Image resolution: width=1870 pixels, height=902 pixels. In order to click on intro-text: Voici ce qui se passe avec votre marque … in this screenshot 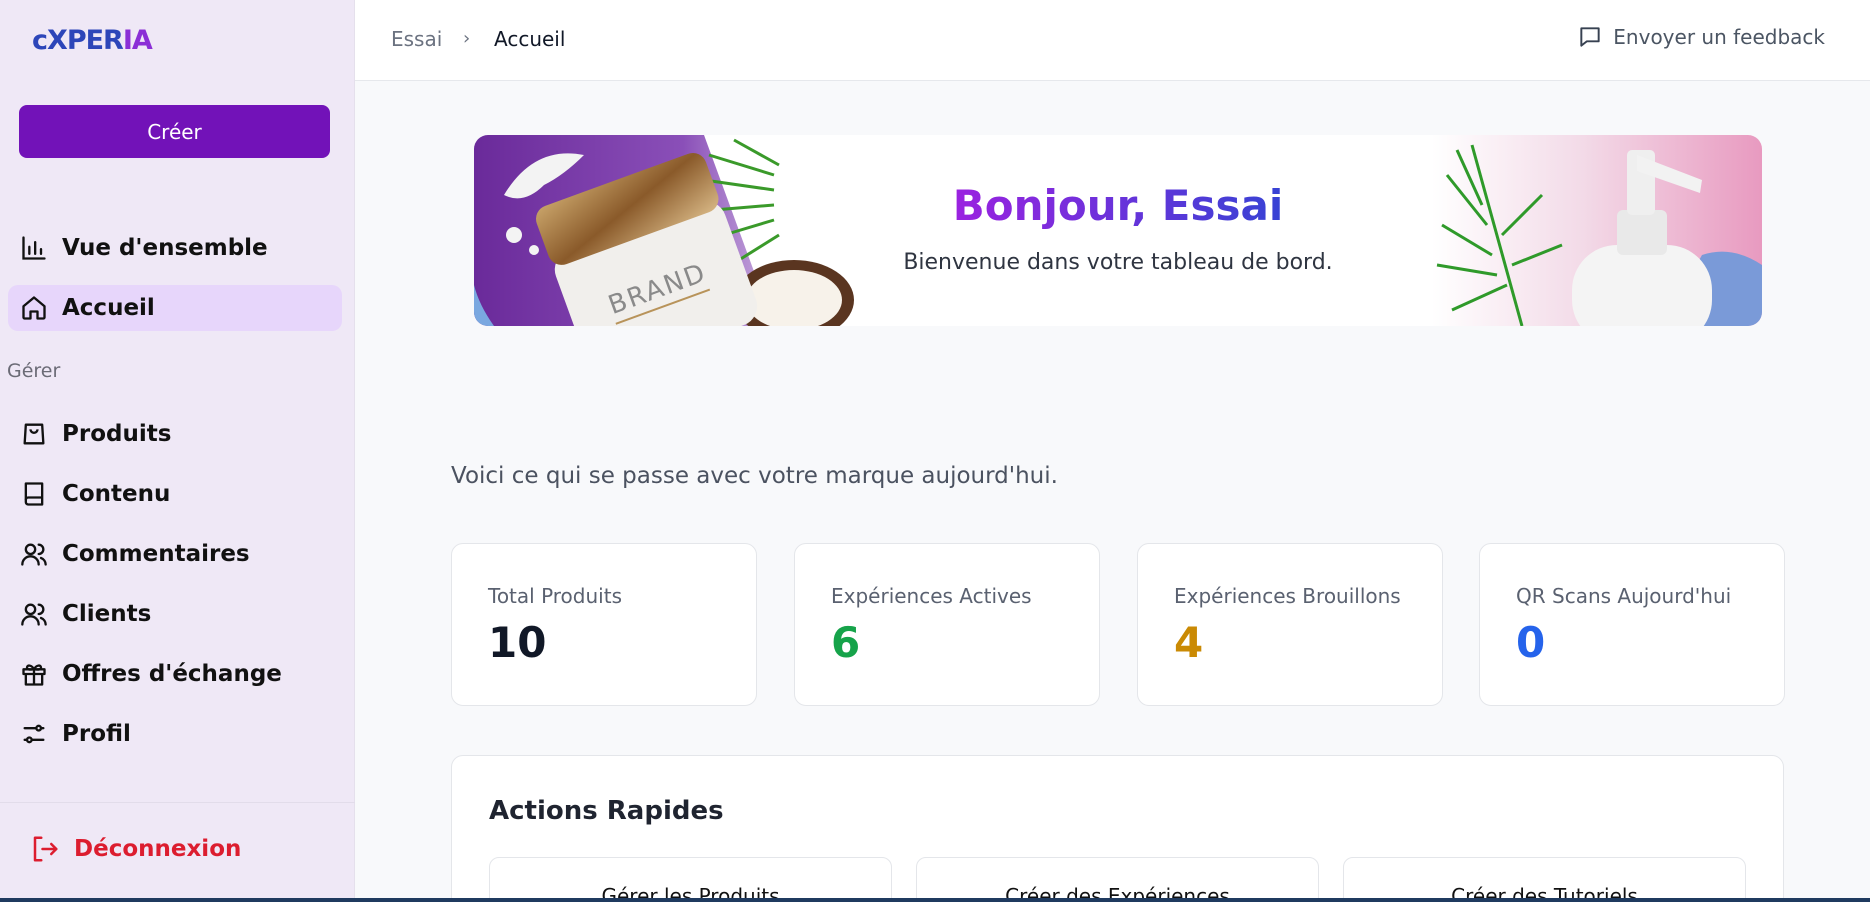, I will do `click(754, 476)`.